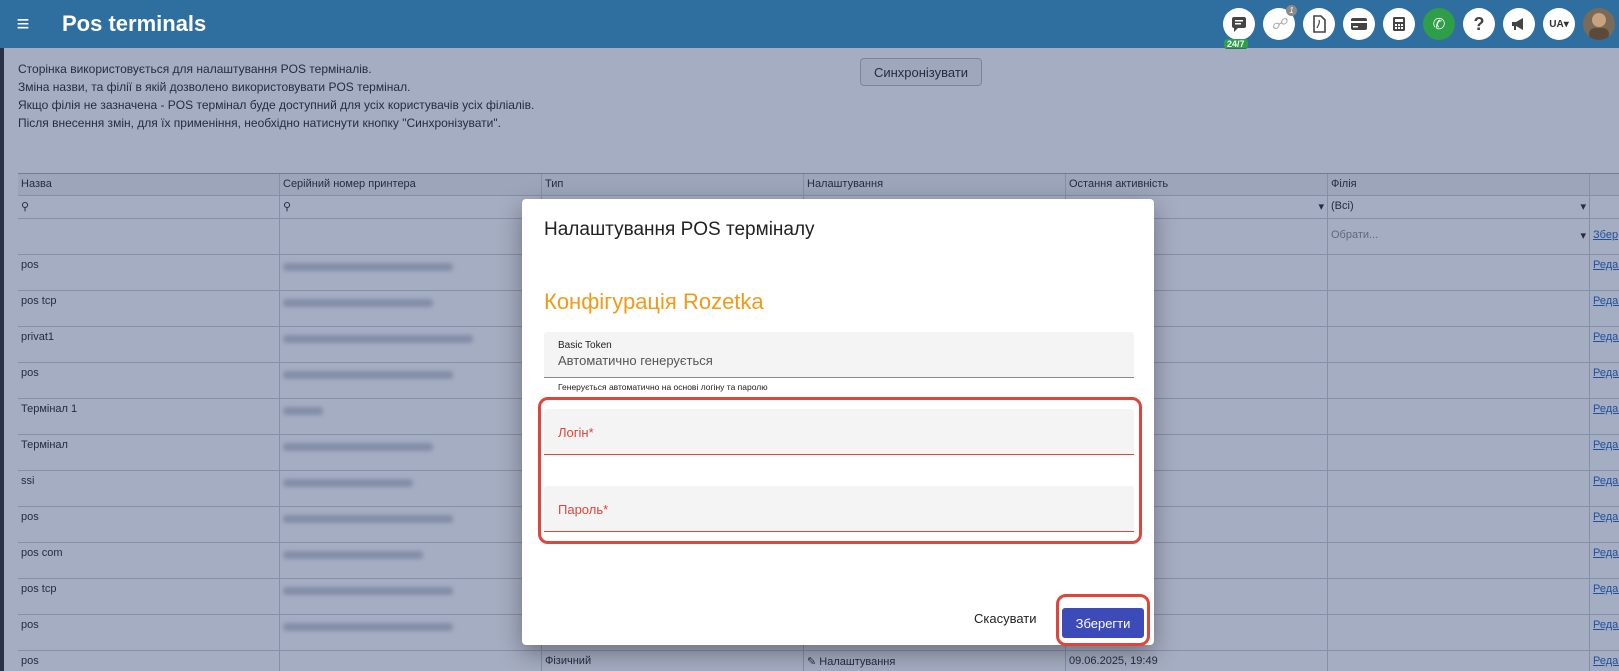  Describe the element at coordinates (635, 360) in the screenshot. I see `basic-token-value: Автоматично генерується` at that location.